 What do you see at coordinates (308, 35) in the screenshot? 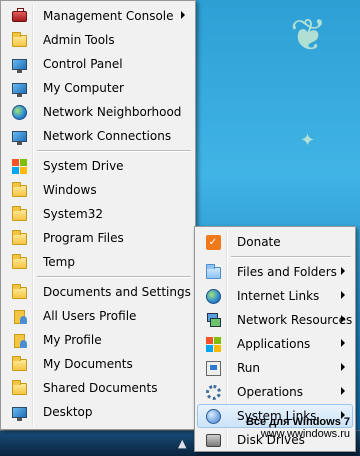
I see `bird-decoration: ❦` at bounding box center [308, 35].